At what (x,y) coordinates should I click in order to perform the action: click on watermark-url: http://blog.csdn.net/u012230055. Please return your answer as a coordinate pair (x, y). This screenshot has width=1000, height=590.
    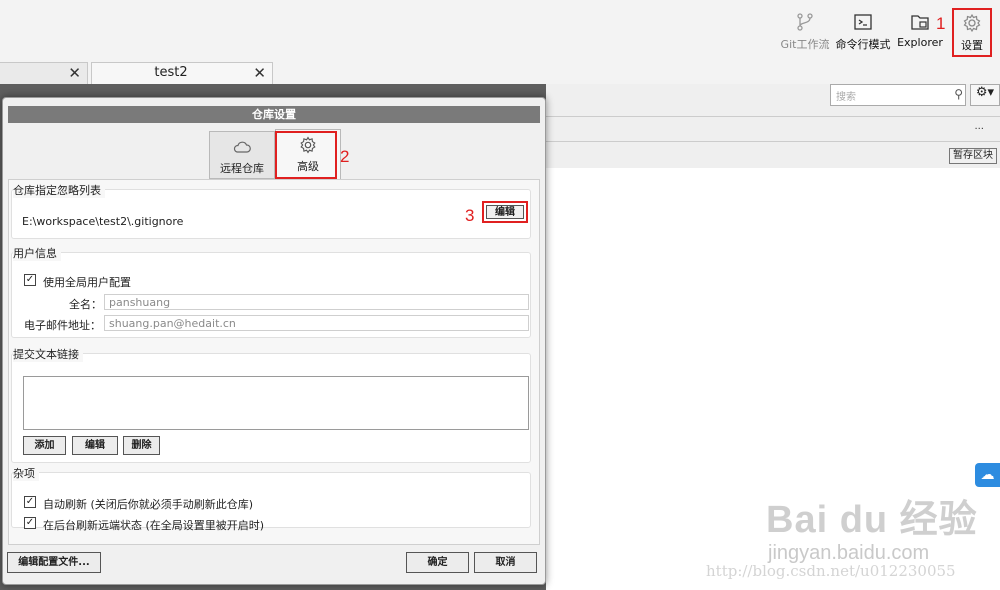
    Looking at the image, I should click on (831, 571).